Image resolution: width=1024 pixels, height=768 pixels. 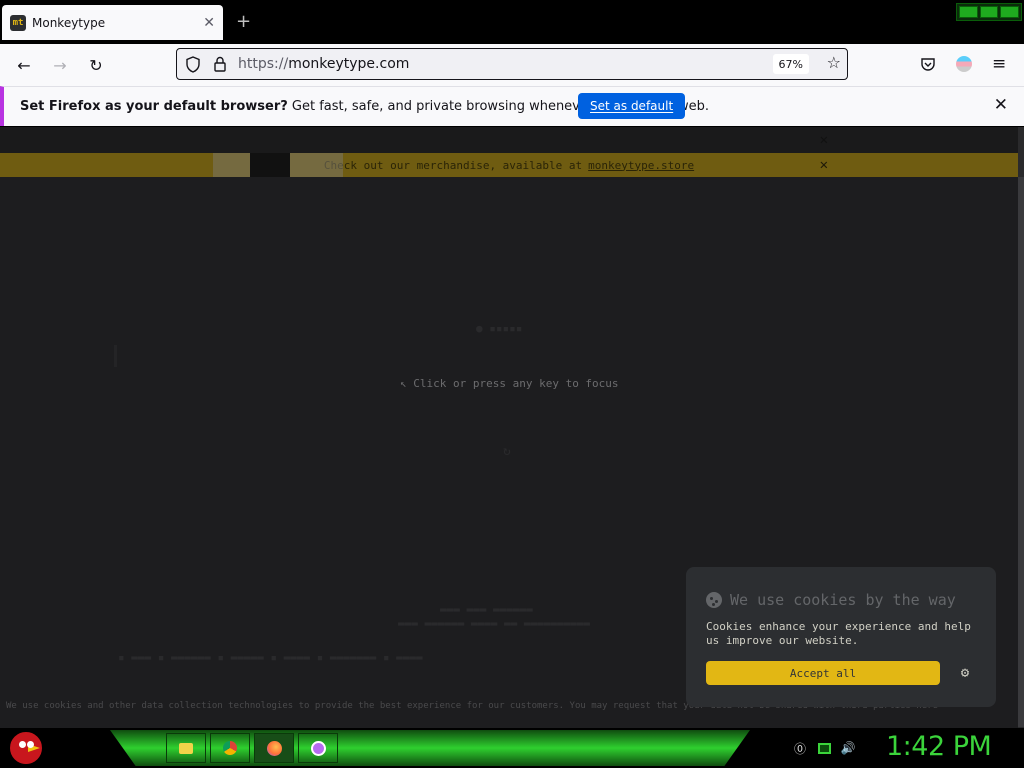 What do you see at coordinates (1001, 105) in the screenshot?
I see `notification-close-icon: ✕` at bounding box center [1001, 105].